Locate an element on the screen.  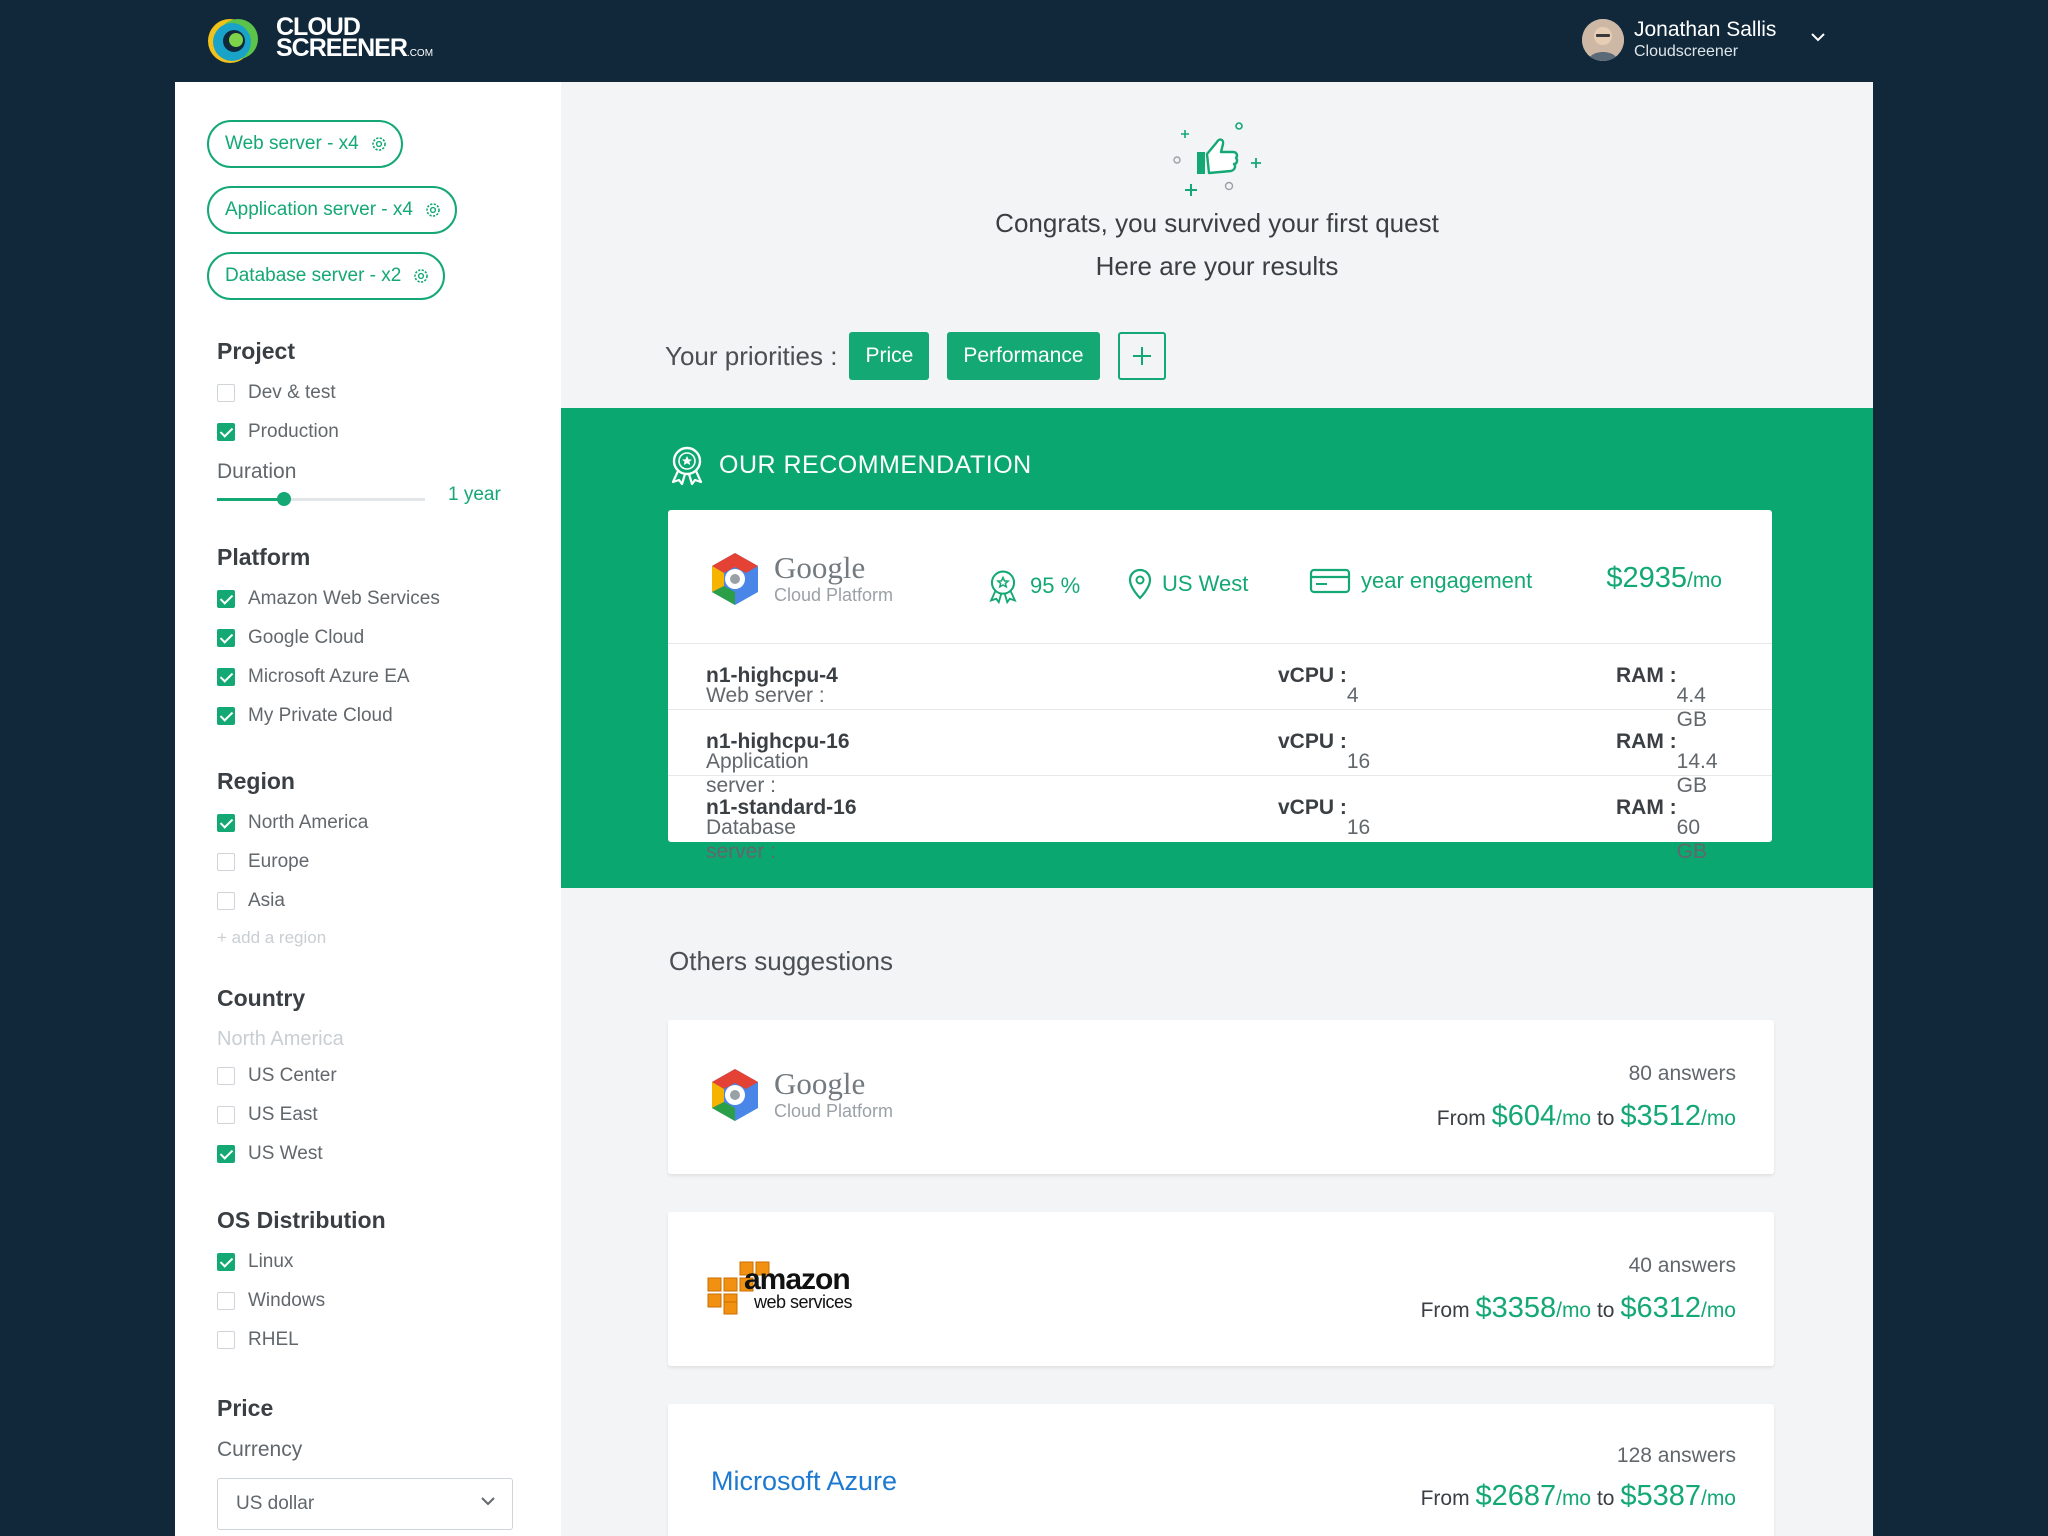
checkbox-asia: Asia is located at coordinates (251, 901).